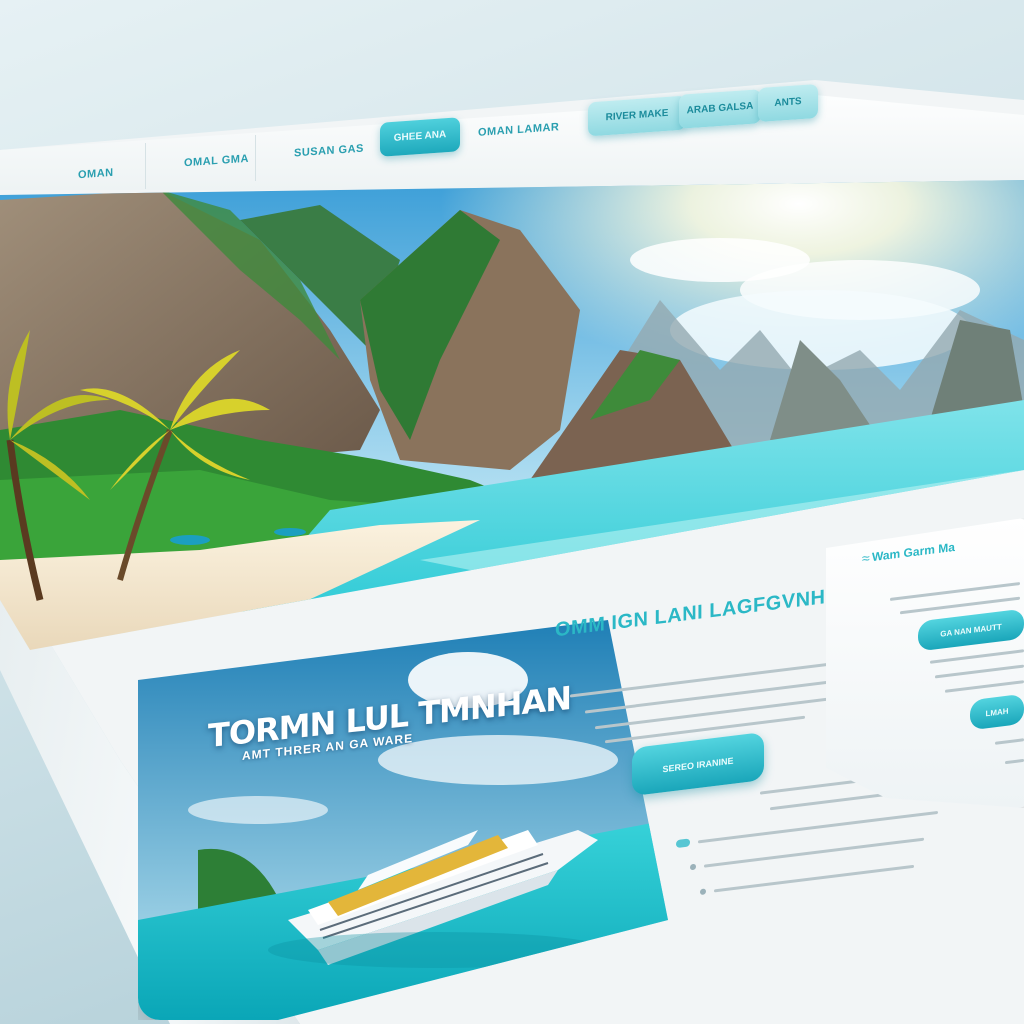  What do you see at coordinates (925, 663) in the screenshot?
I see `side-panel` at bounding box center [925, 663].